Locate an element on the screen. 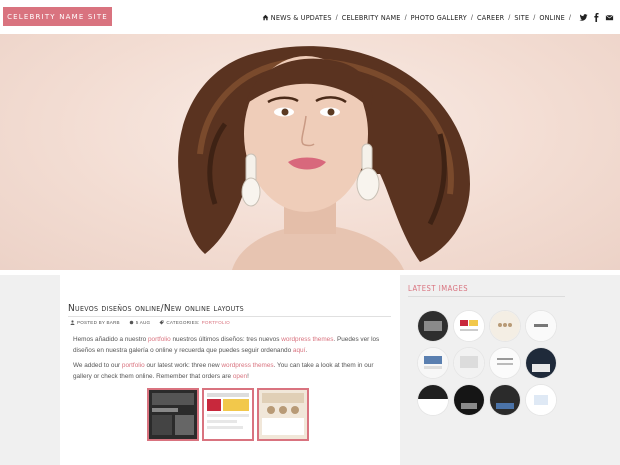  post-categories: CATEGORIES: PORTFOLIO is located at coordinates (194, 322).